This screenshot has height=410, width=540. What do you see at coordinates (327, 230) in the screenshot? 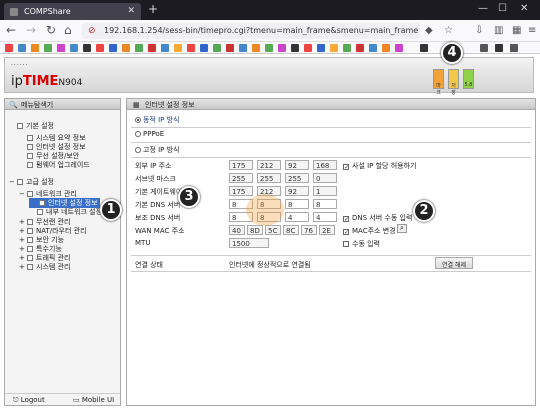
I see `mac-octet-input: 2E` at bounding box center [327, 230].